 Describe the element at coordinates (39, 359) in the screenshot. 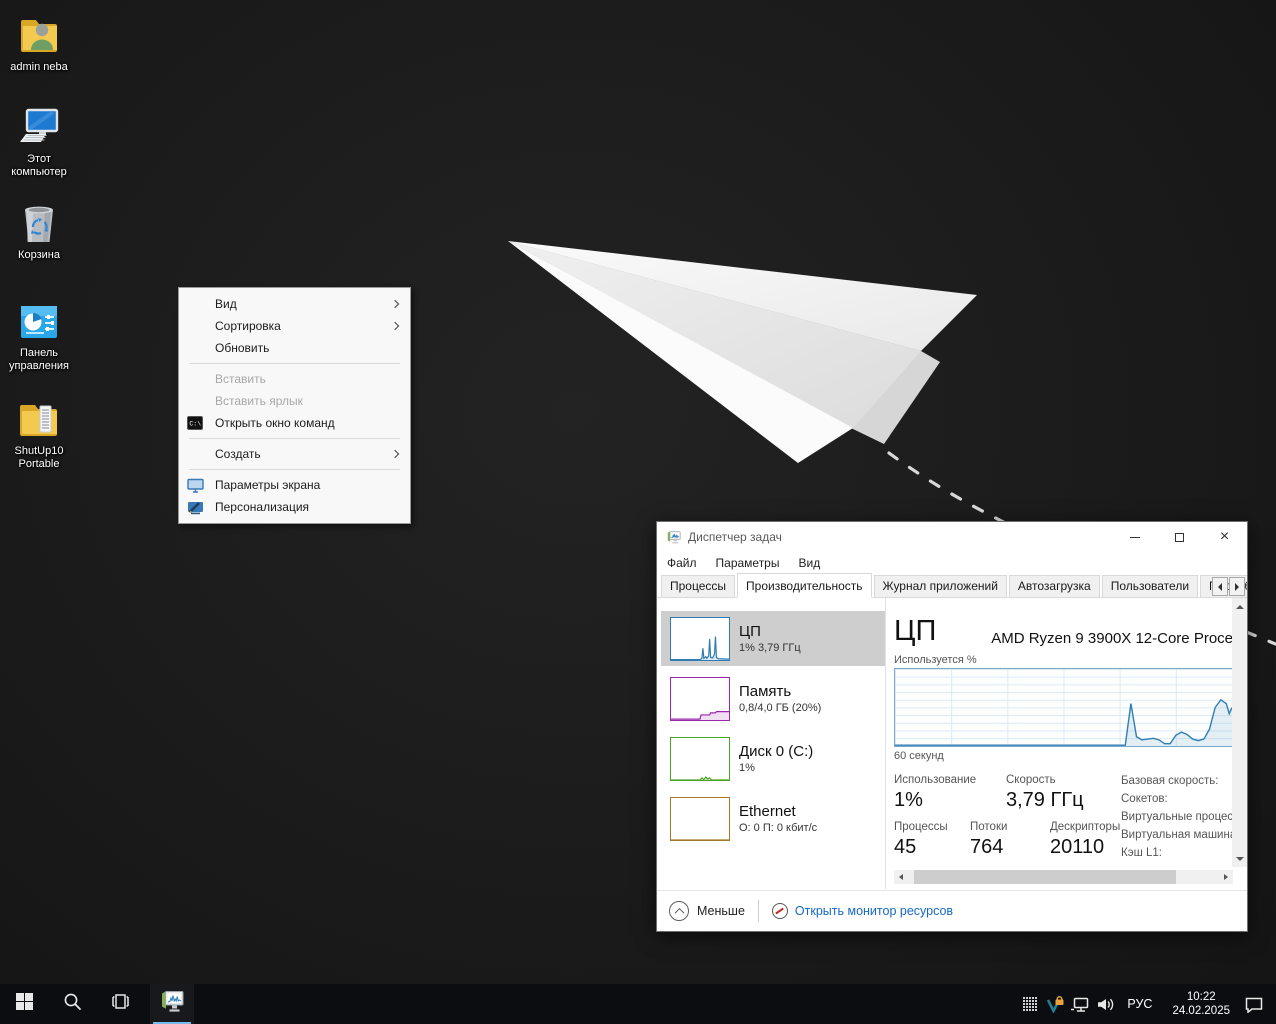

I see `desktop-icon-label: Панель управления` at that location.